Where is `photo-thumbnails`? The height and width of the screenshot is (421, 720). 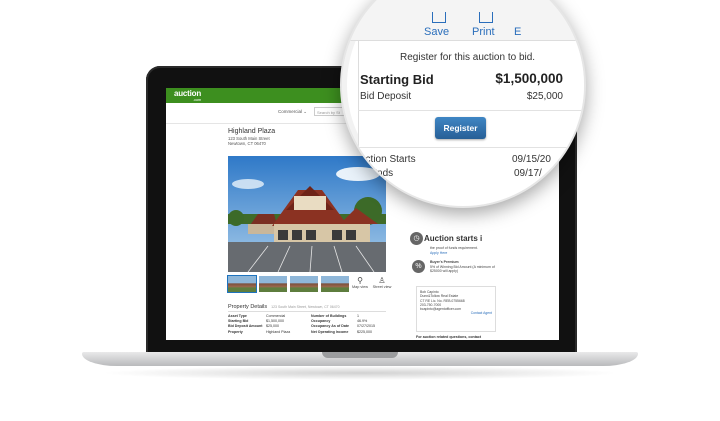
photo-thumbnails is located at coordinates (288, 284).